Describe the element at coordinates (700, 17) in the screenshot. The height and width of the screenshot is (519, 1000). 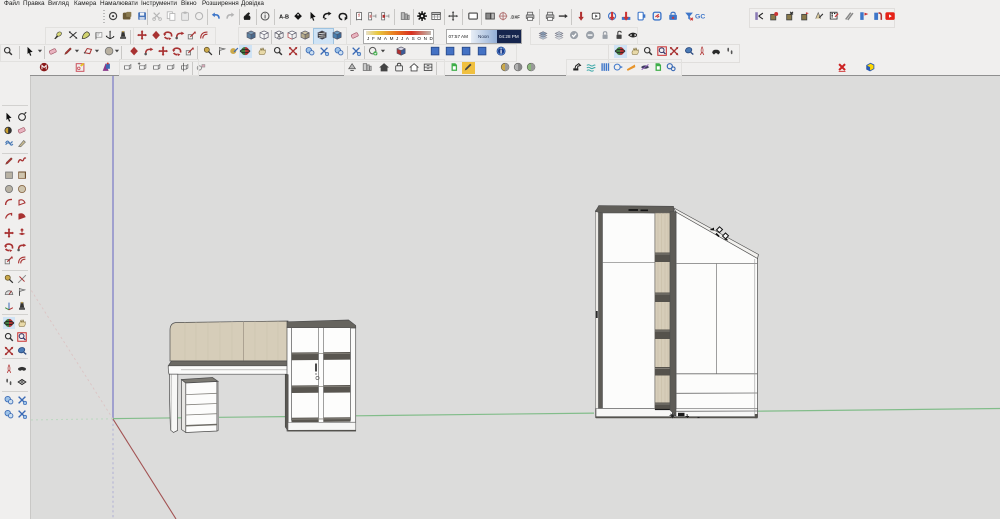
I see `svg-text: GC` at that location.